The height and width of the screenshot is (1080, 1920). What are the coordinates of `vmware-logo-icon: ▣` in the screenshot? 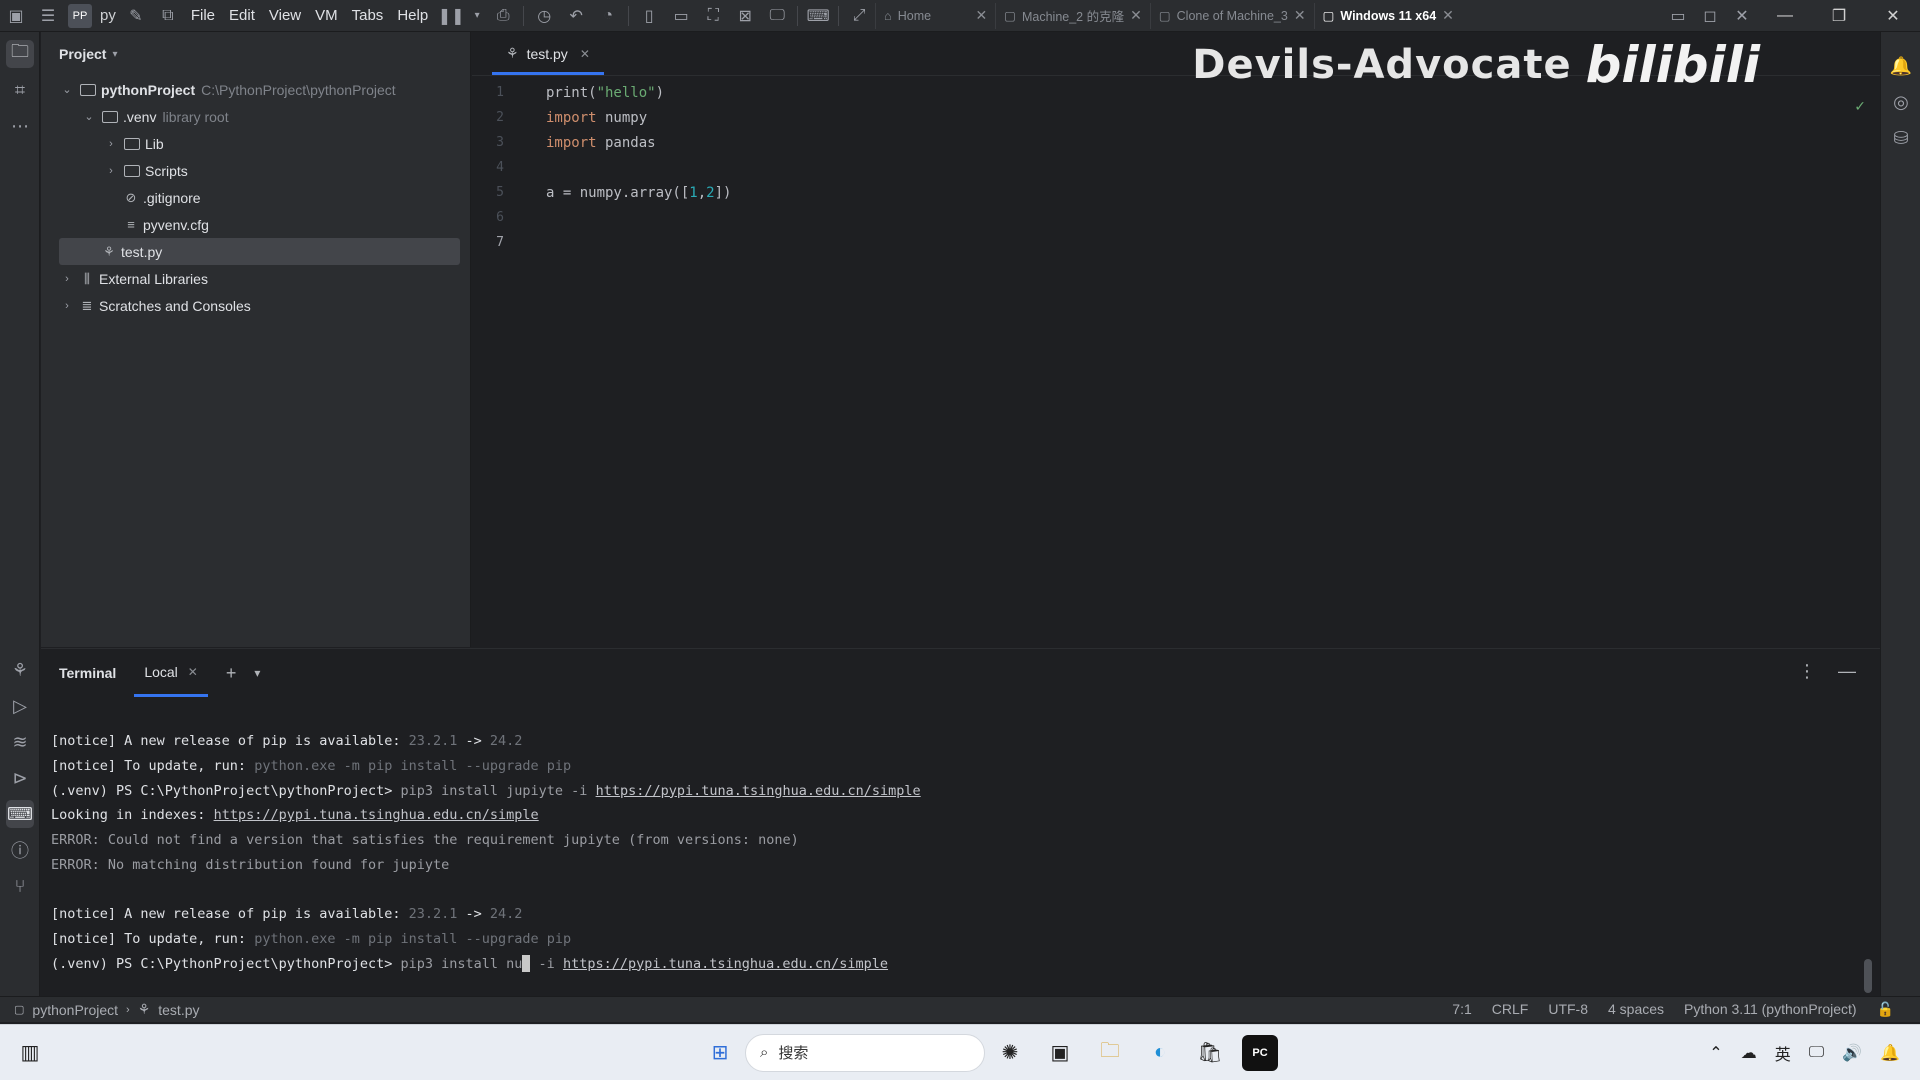 It's located at (16, 16).